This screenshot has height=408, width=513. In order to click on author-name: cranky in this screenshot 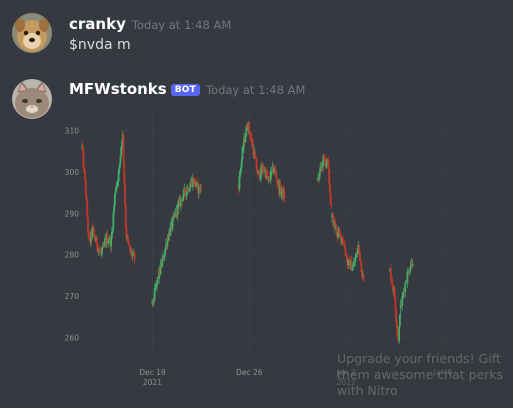, I will do `click(97, 24)`.